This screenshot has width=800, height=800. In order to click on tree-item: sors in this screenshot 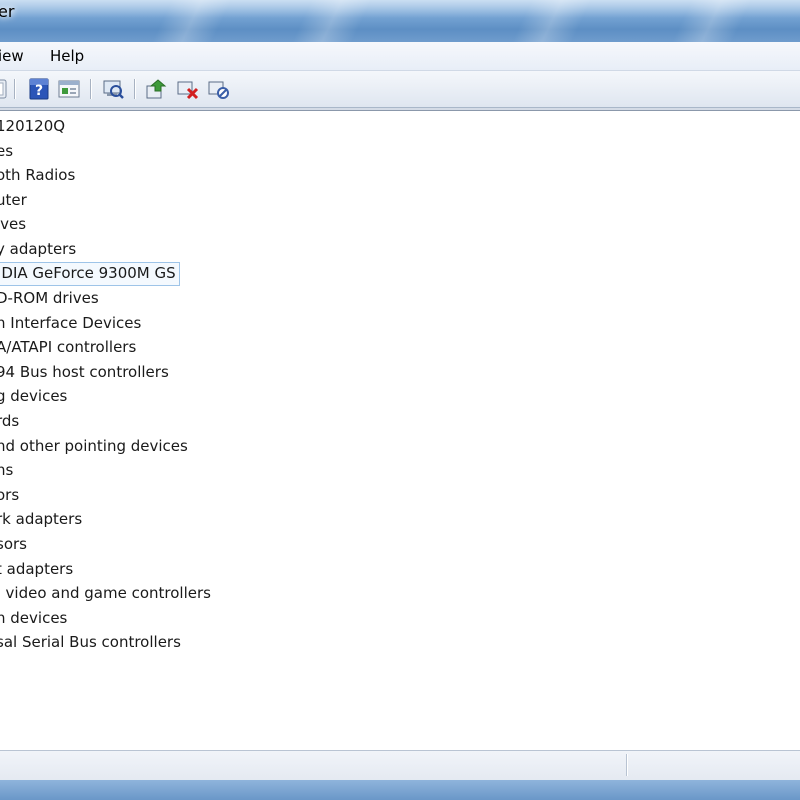, I will do `click(13, 544)`.